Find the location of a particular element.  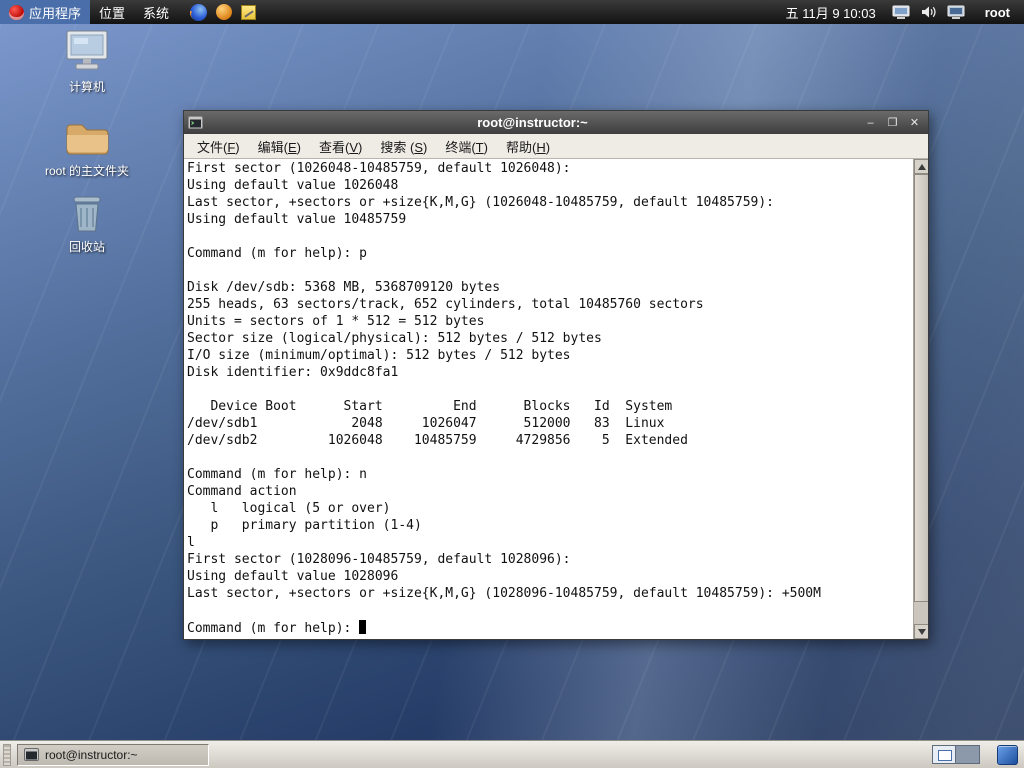

menu-search: 搜索 (S) is located at coordinates (403, 146).